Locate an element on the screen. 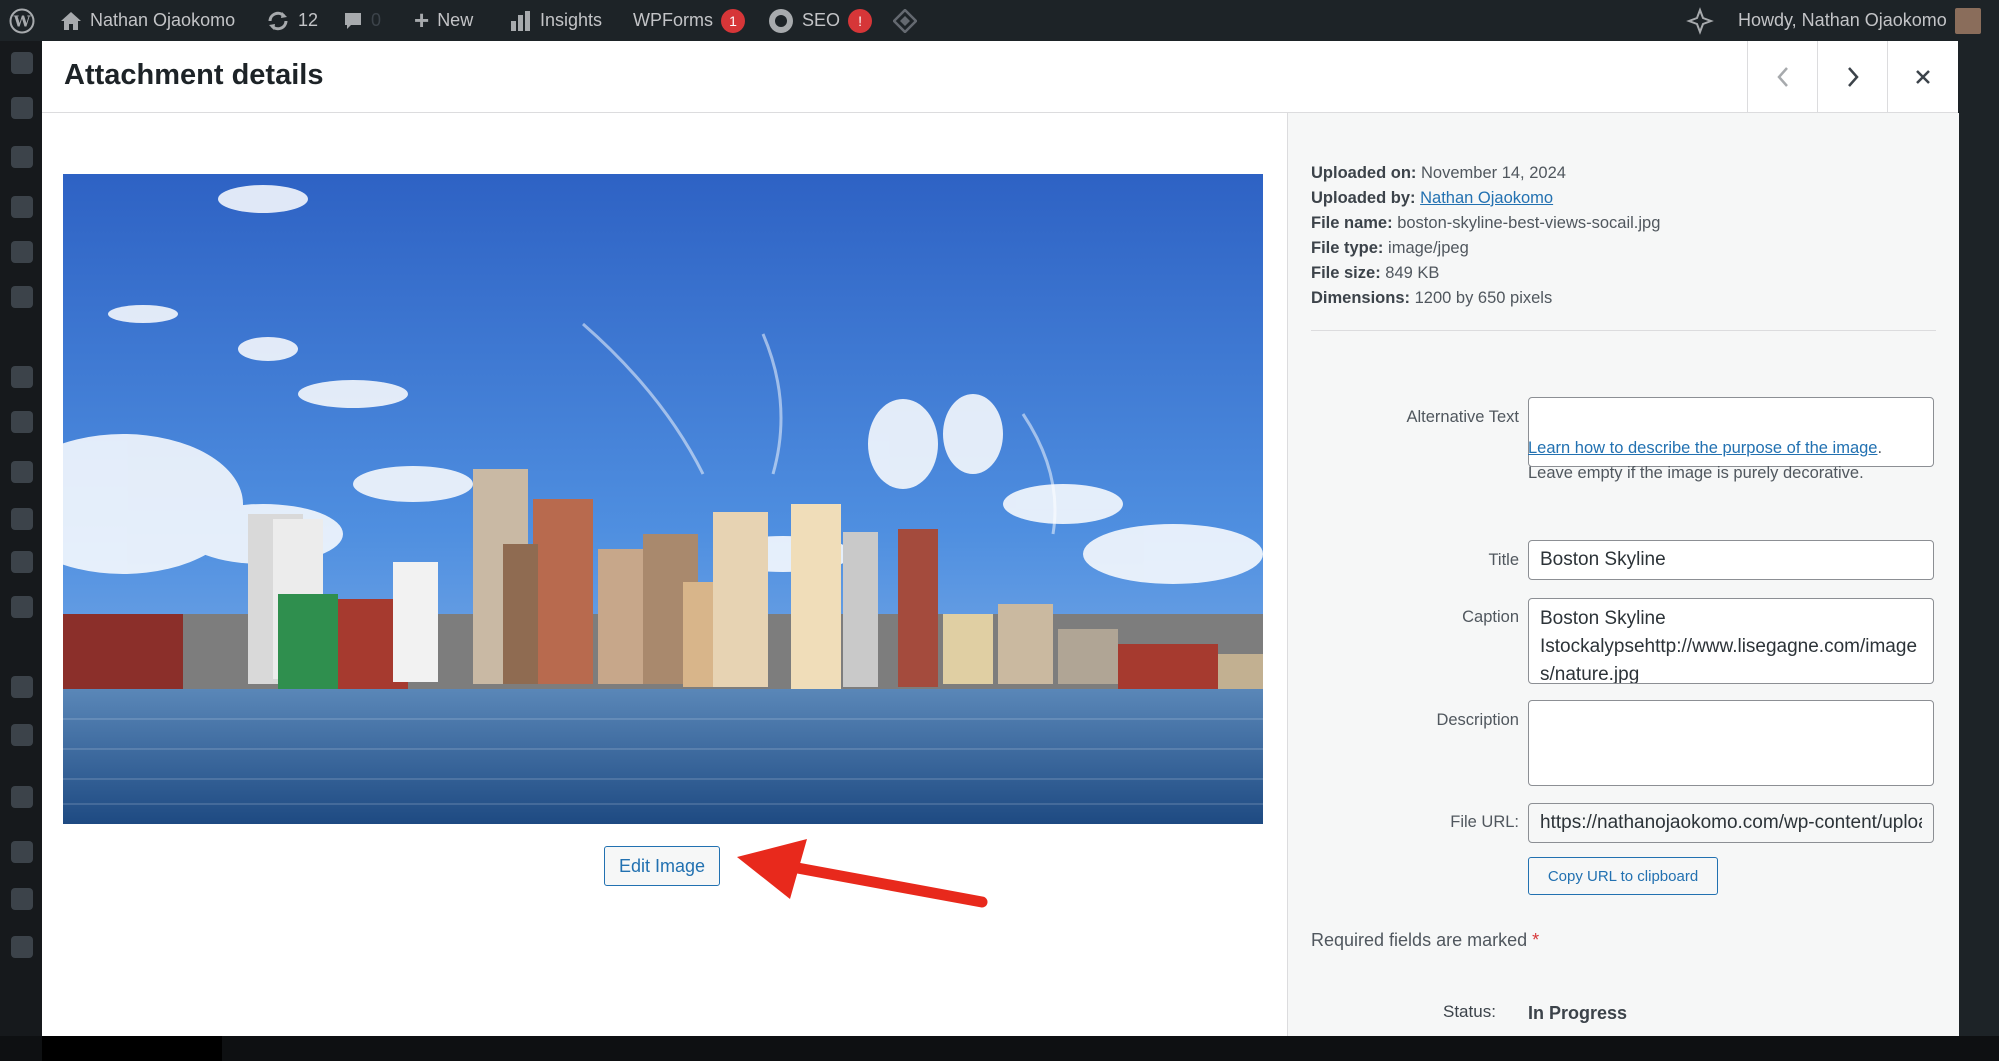 This screenshot has height=1061, width=1999. file-size-label: File size: is located at coordinates (1346, 273).